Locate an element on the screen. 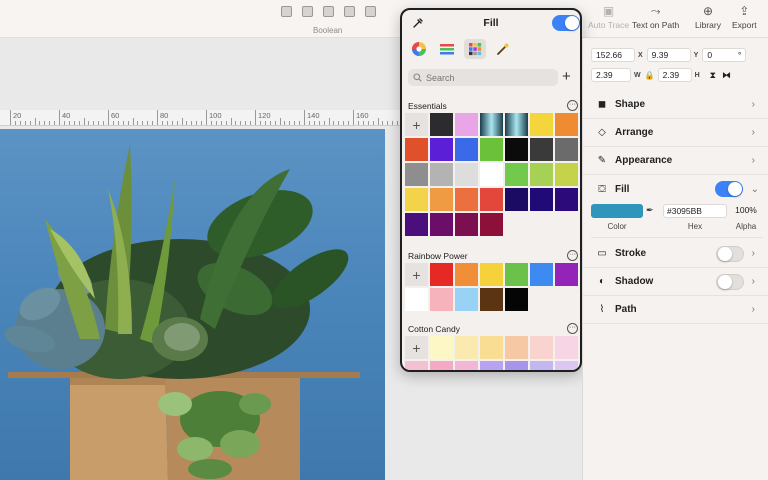 This screenshot has height=480, width=768. hex-field: #3095BB is located at coordinates (695, 211).